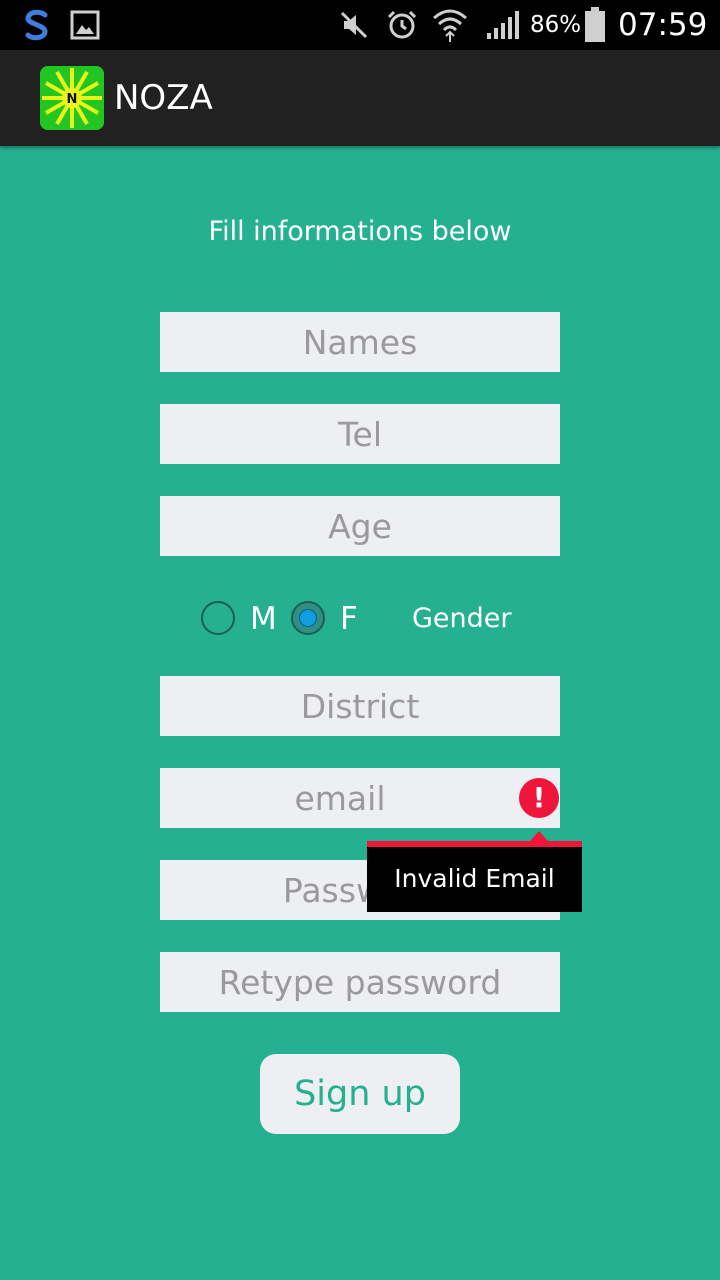  What do you see at coordinates (308, 618) in the screenshot?
I see `gender-radio-f` at bounding box center [308, 618].